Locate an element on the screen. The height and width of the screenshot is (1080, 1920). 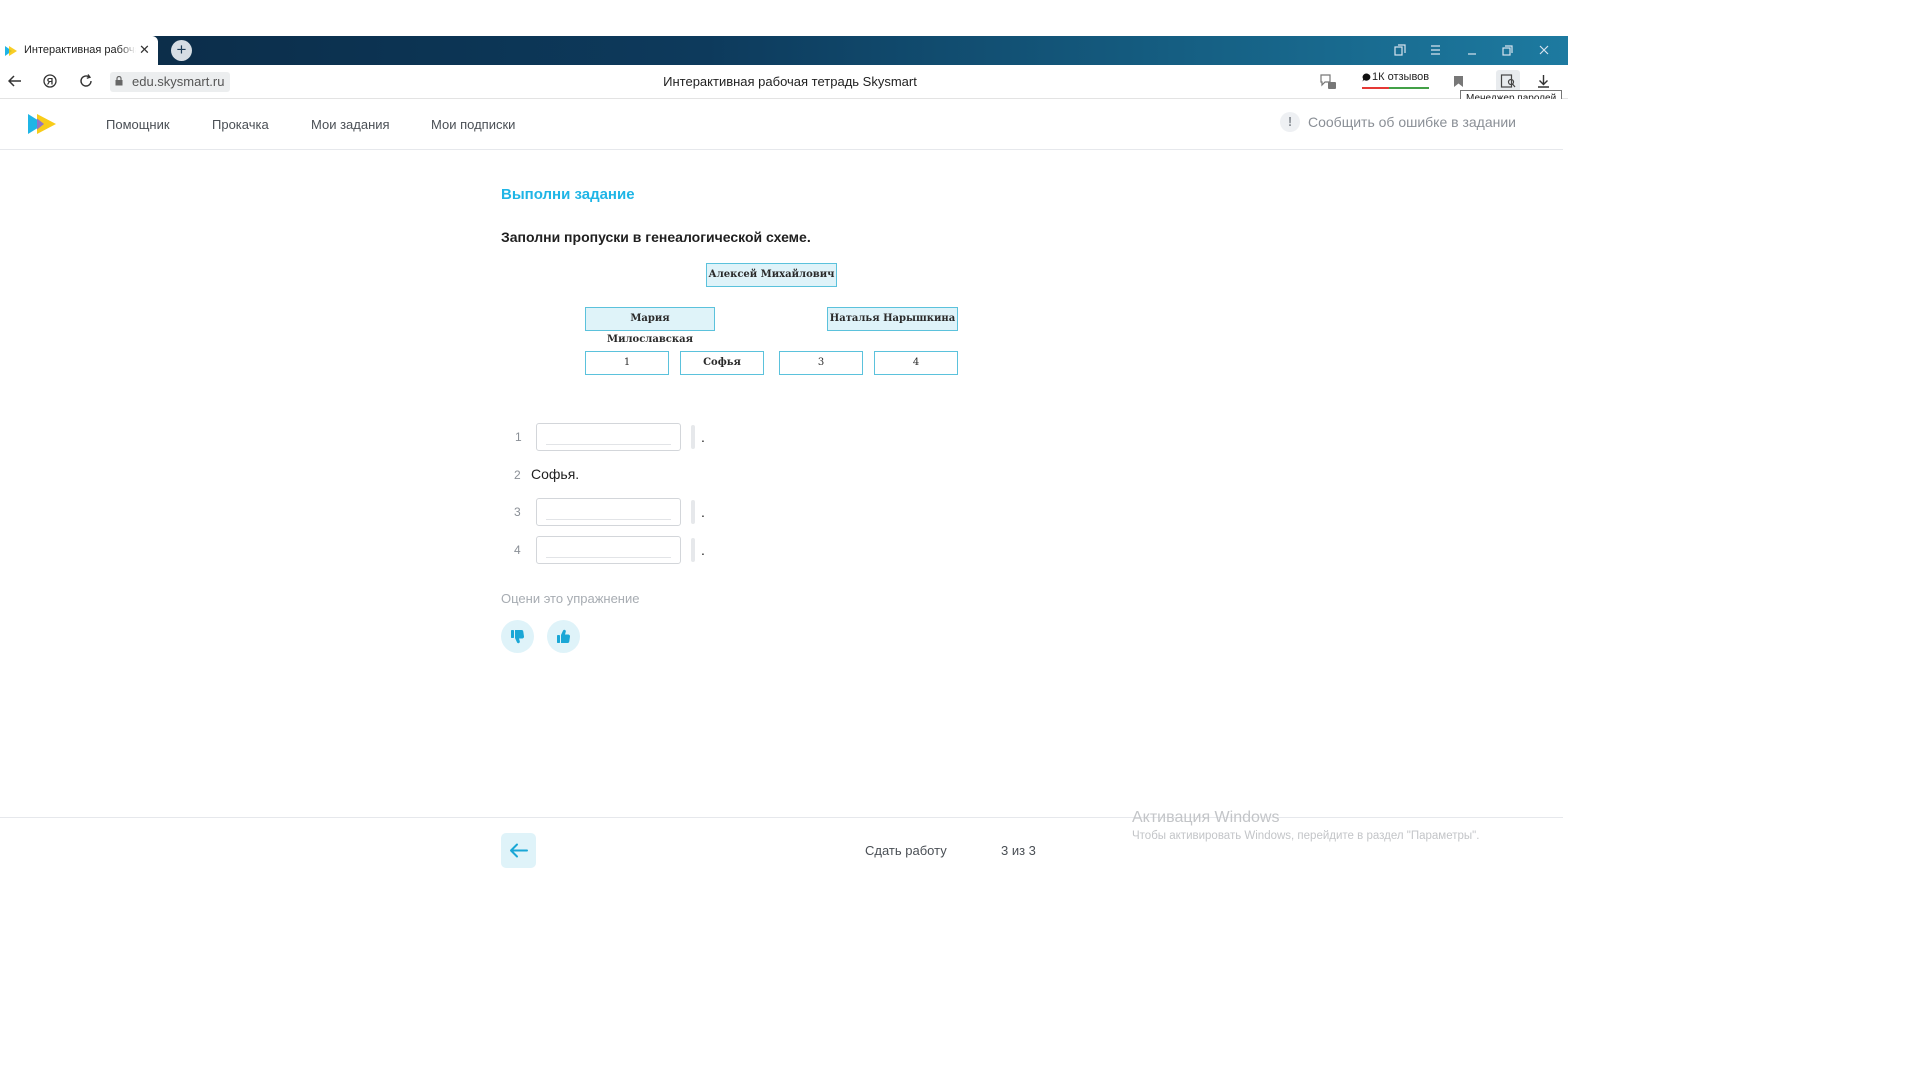
thumbs-up-icon is located at coordinates (564, 636).